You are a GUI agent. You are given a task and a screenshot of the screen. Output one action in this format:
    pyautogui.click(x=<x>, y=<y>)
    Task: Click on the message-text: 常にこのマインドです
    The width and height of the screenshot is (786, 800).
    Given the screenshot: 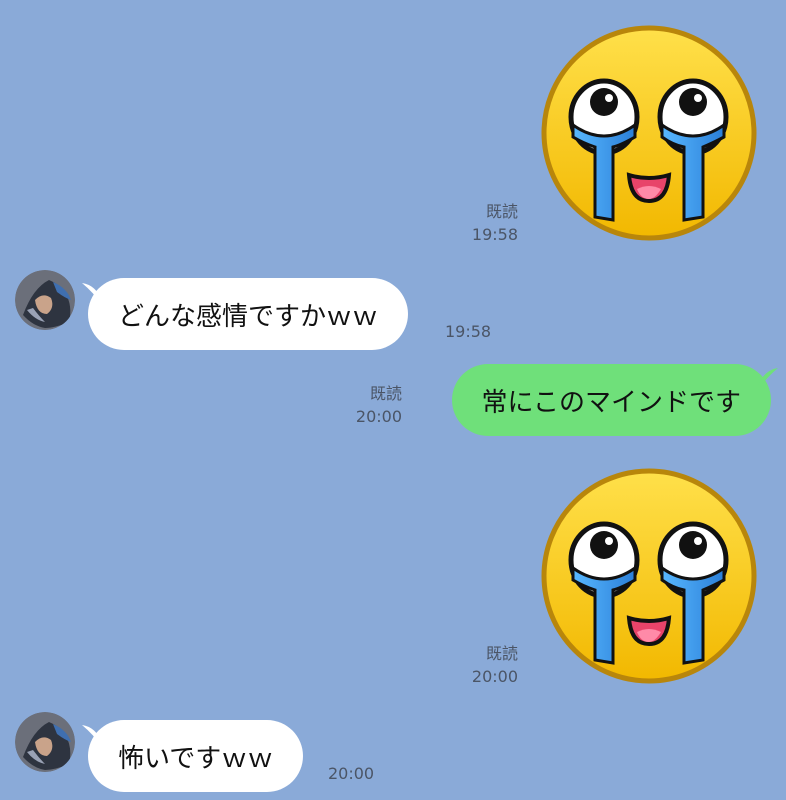 What is the action you would take?
    pyautogui.click(x=611, y=402)
    